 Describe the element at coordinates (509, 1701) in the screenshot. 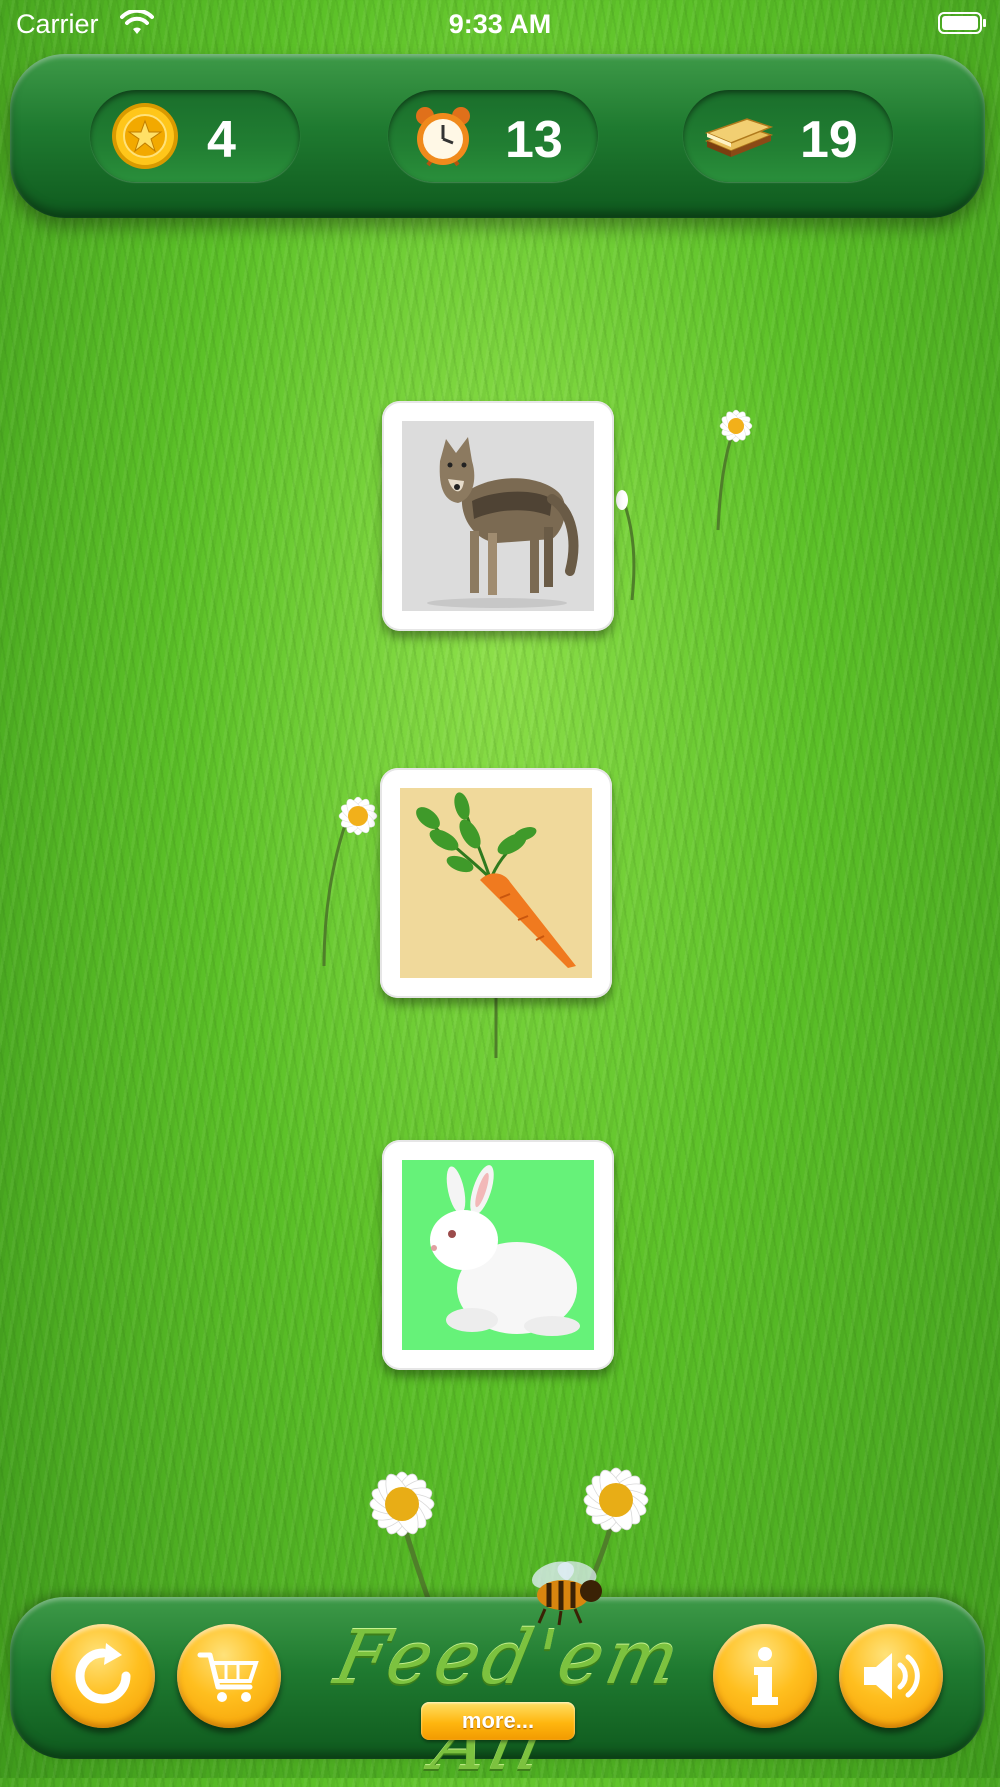

I see `game-title: Feed'em All` at that location.